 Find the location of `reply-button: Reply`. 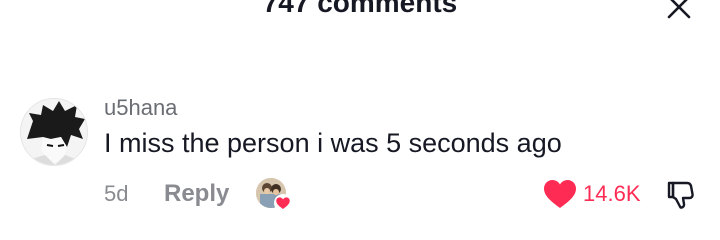

reply-button: Reply is located at coordinates (196, 194).